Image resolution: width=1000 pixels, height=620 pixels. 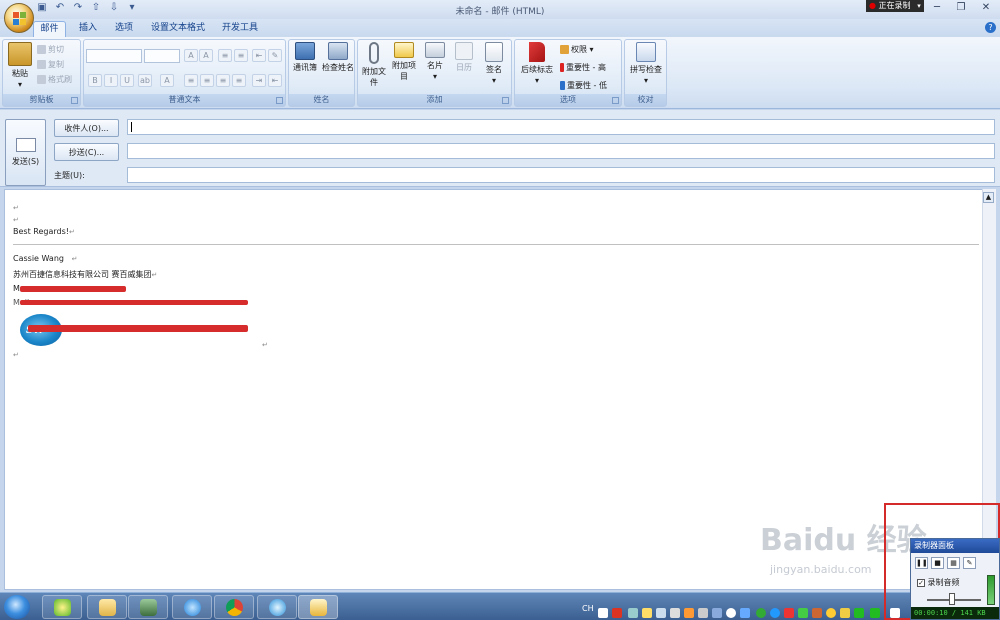 I want to click on recorder-panel: 录制器面板 ❚❚ ■ ▦ ✎ ✓ 录制音频 00:00:10 / 141 KB, so click(x=955, y=579).